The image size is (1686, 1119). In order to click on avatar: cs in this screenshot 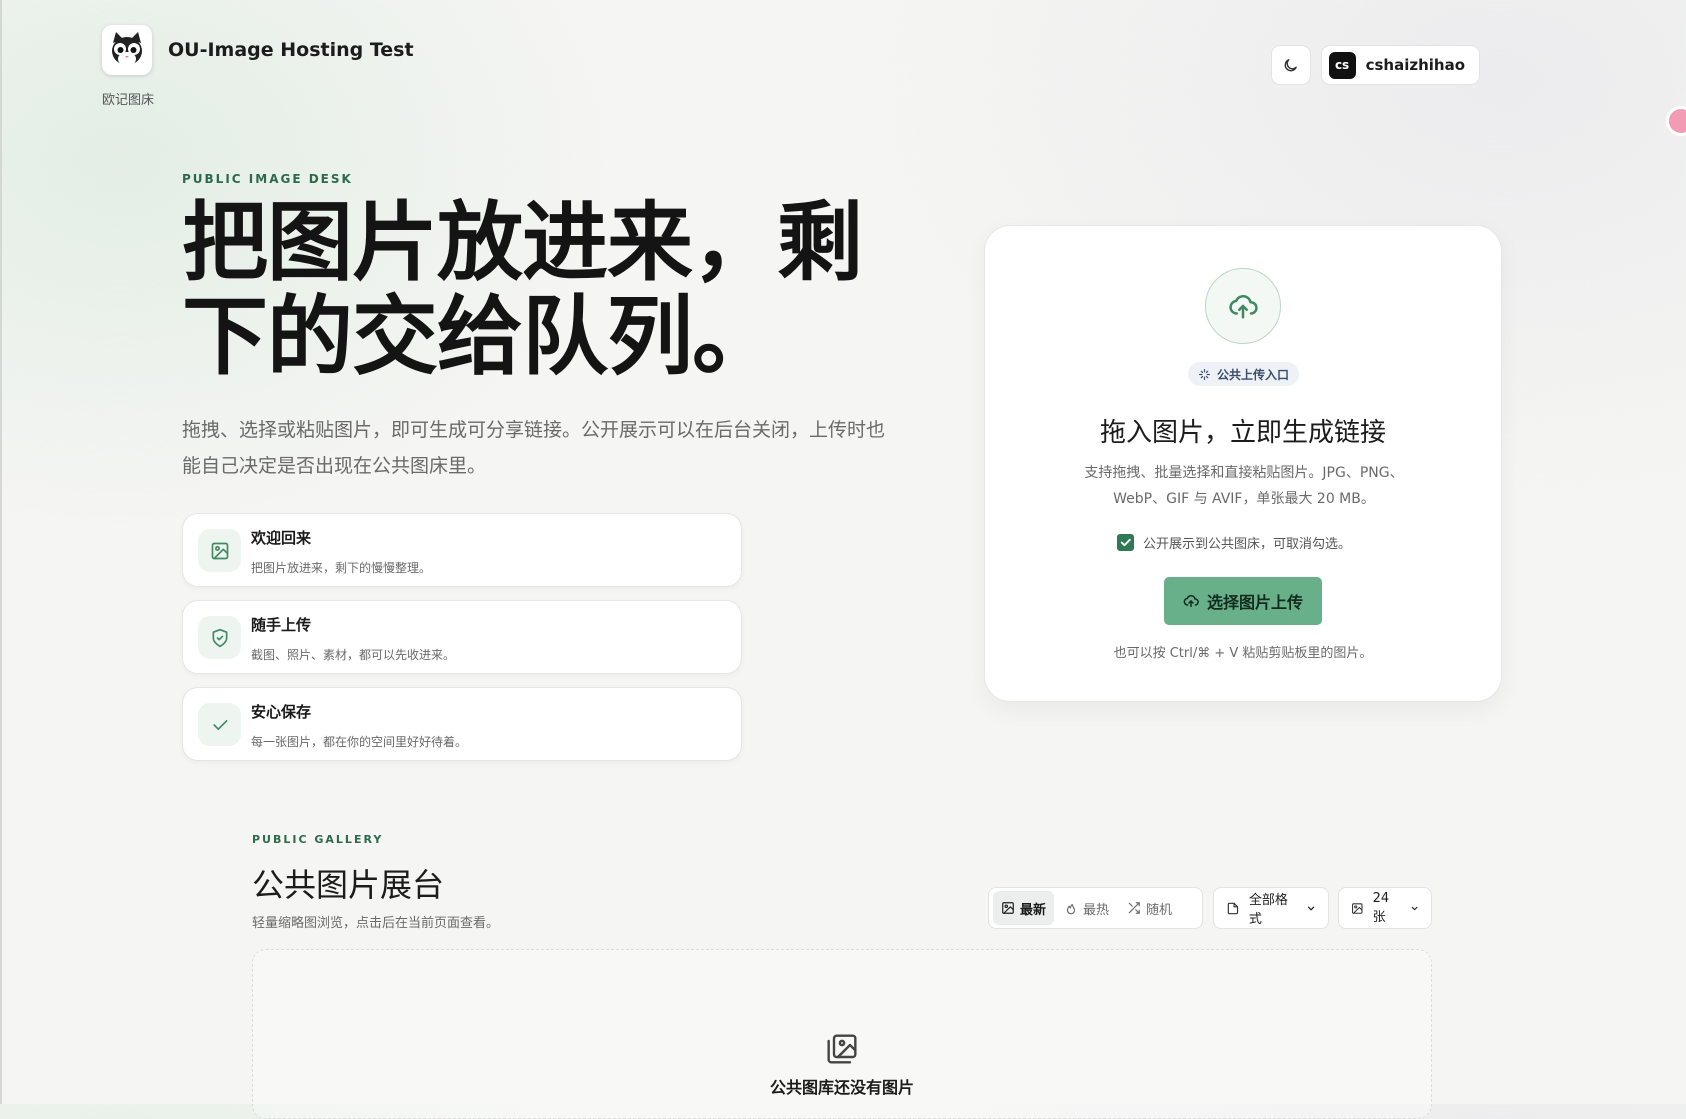, I will do `click(1342, 65)`.